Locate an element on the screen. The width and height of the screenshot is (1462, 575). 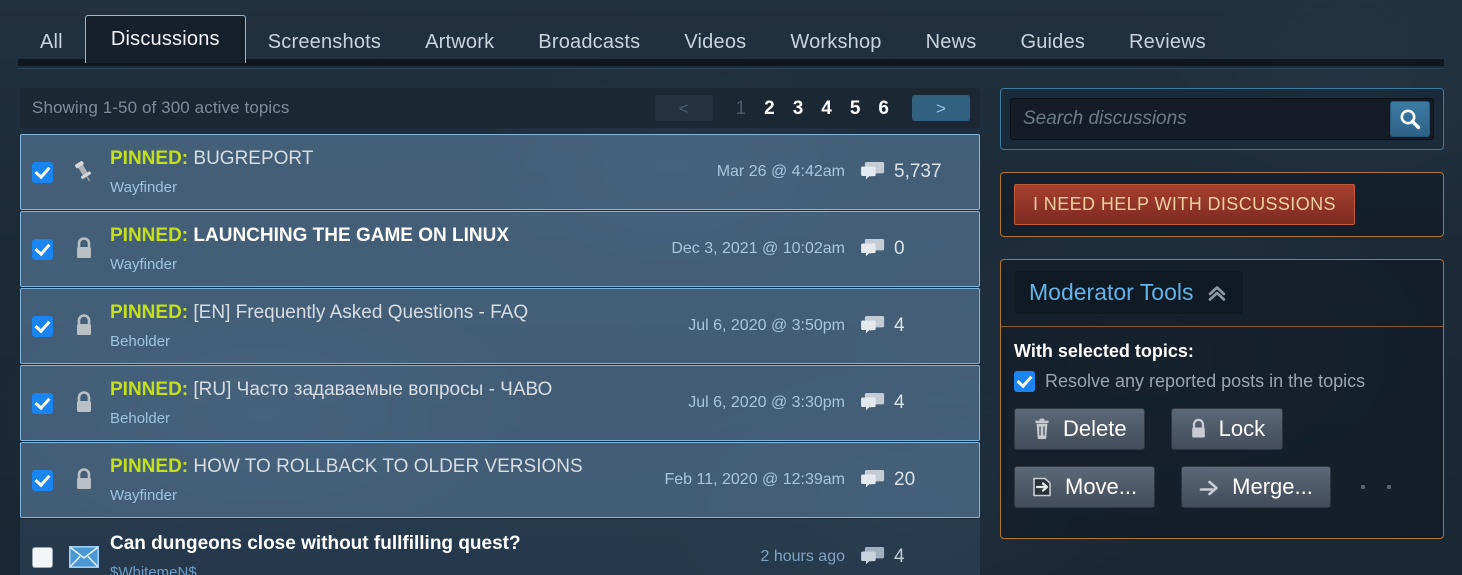
topic-title-text: HOW TO ROLLBACK TO OLDER VERSIONS is located at coordinates (385, 467).